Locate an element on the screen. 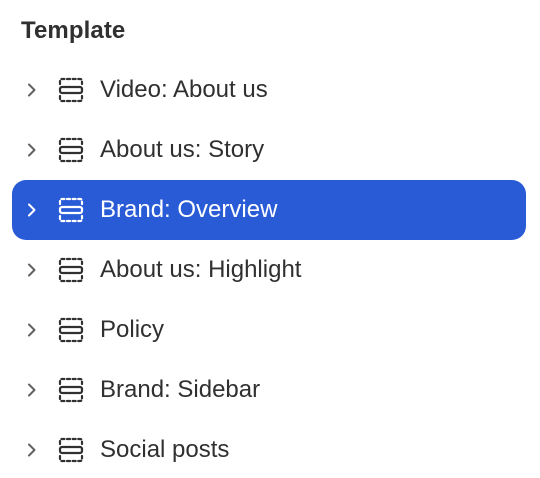 The width and height of the screenshot is (540, 478). section-item-label: About us: Highlight is located at coordinates (201, 269).